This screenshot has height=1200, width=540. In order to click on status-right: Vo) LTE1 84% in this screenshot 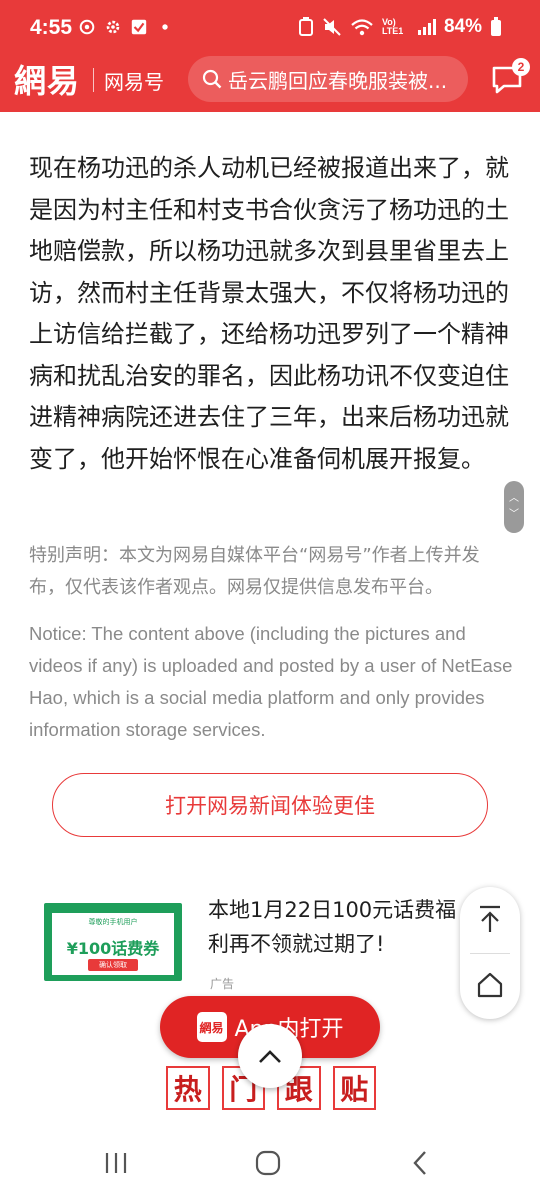, I will do `click(400, 27)`.